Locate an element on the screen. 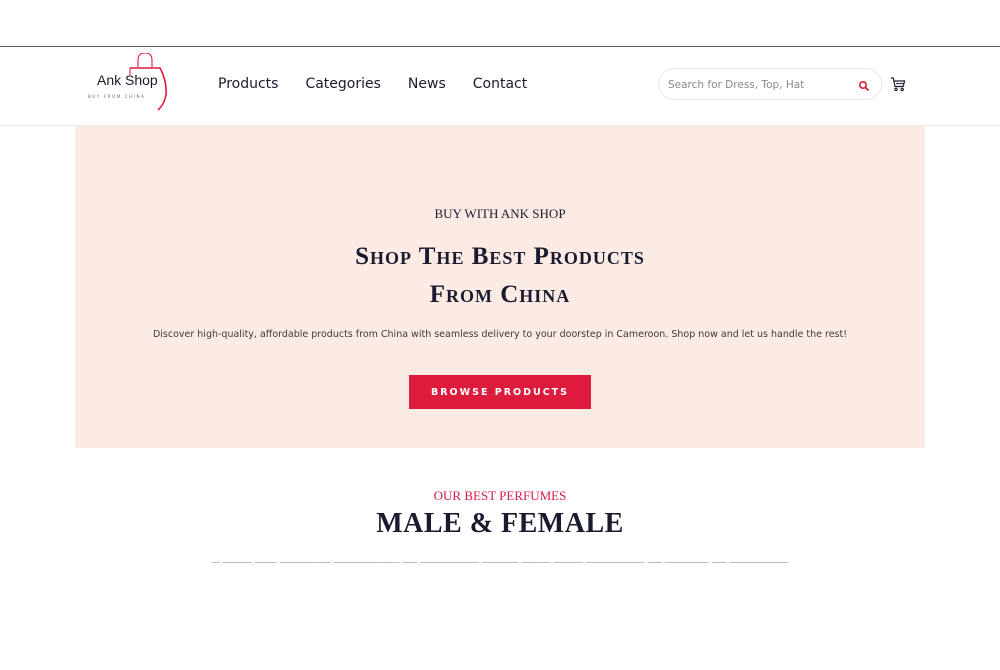  nav-contact: Contact is located at coordinates (500, 84).